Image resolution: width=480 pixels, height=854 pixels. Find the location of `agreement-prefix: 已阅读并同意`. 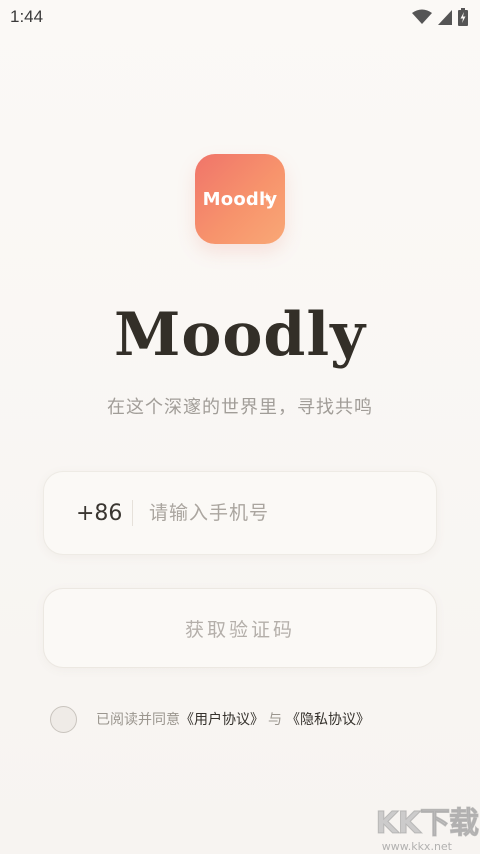

agreement-prefix: 已阅读并同意 is located at coordinates (138, 720).